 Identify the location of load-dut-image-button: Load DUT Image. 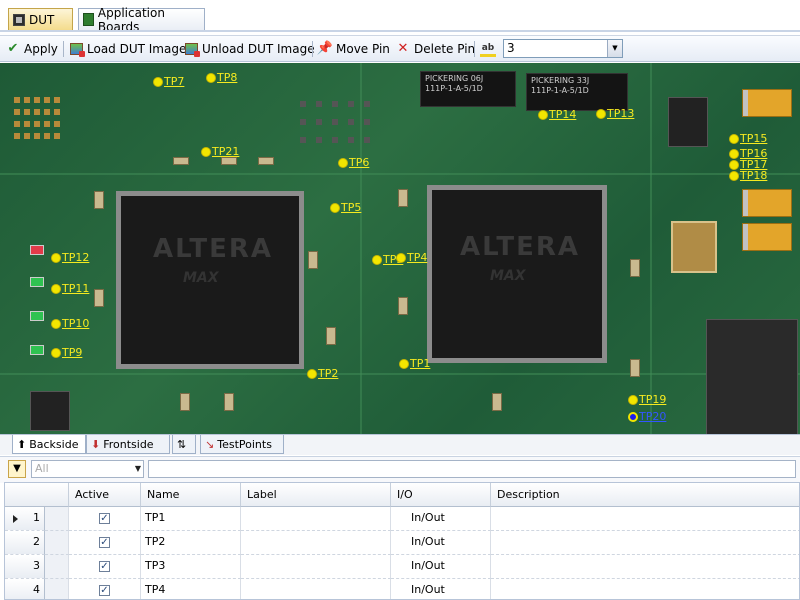
(128, 49).